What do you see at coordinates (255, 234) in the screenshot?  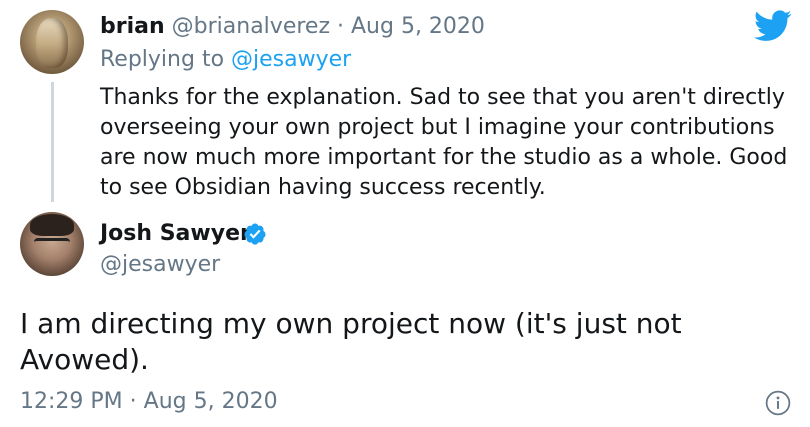 I see `verified-badge-icon` at bounding box center [255, 234].